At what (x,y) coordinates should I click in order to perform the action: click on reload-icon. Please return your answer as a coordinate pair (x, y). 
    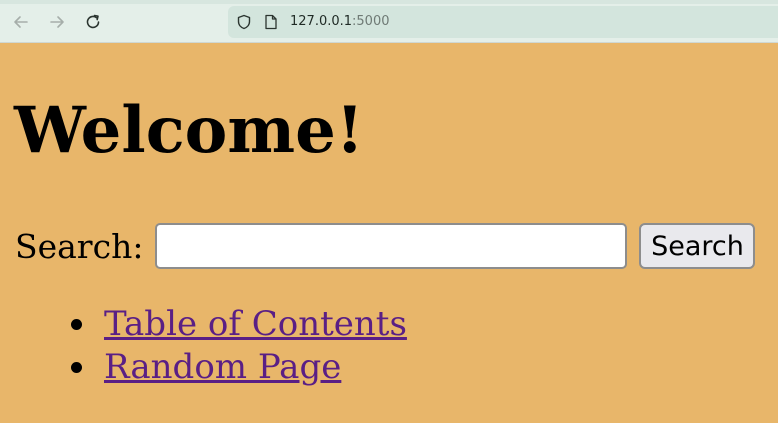
    Looking at the image, I should click on (93, 21).